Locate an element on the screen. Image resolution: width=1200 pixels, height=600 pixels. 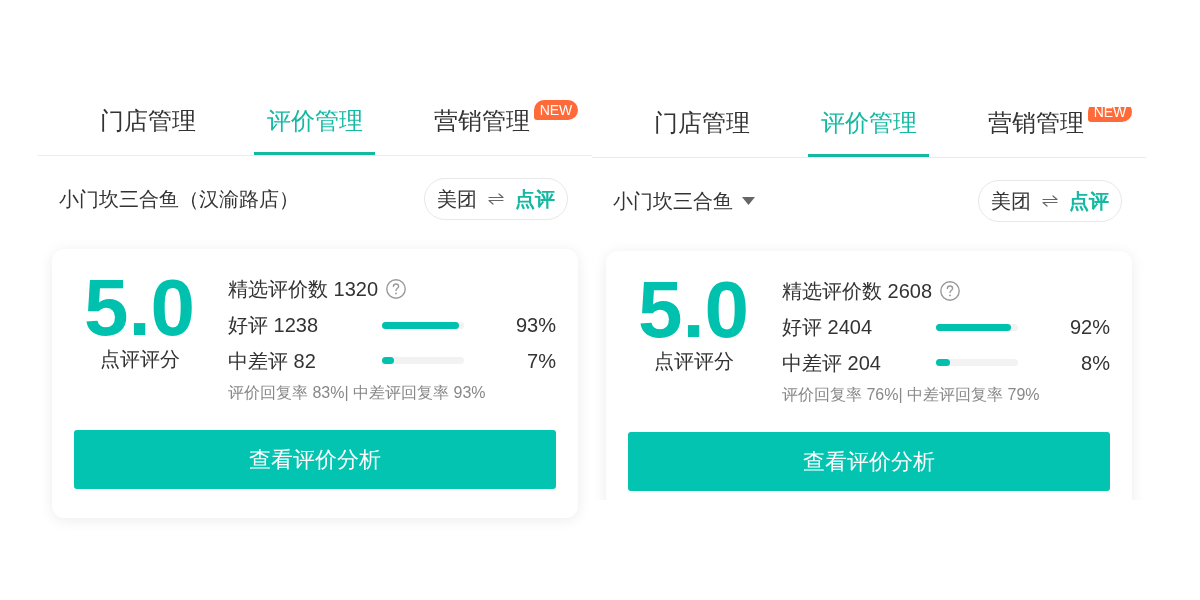
percentage: 8% is located at coordinates (1095, 363).